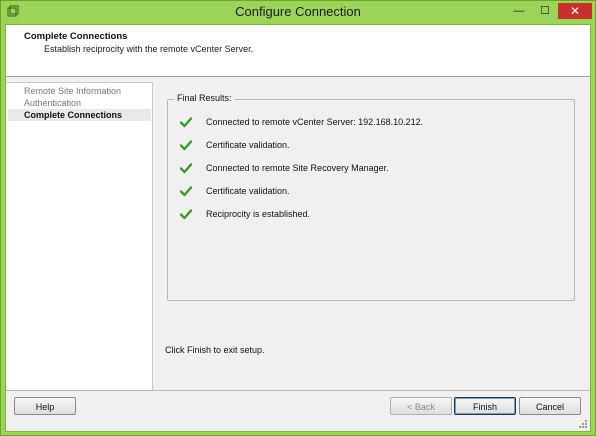  What do you see at coordinates (72, 91) in the screenshot?
I see `step-remote-site-information: Remote Site Information` at bounding box center [72, 91].